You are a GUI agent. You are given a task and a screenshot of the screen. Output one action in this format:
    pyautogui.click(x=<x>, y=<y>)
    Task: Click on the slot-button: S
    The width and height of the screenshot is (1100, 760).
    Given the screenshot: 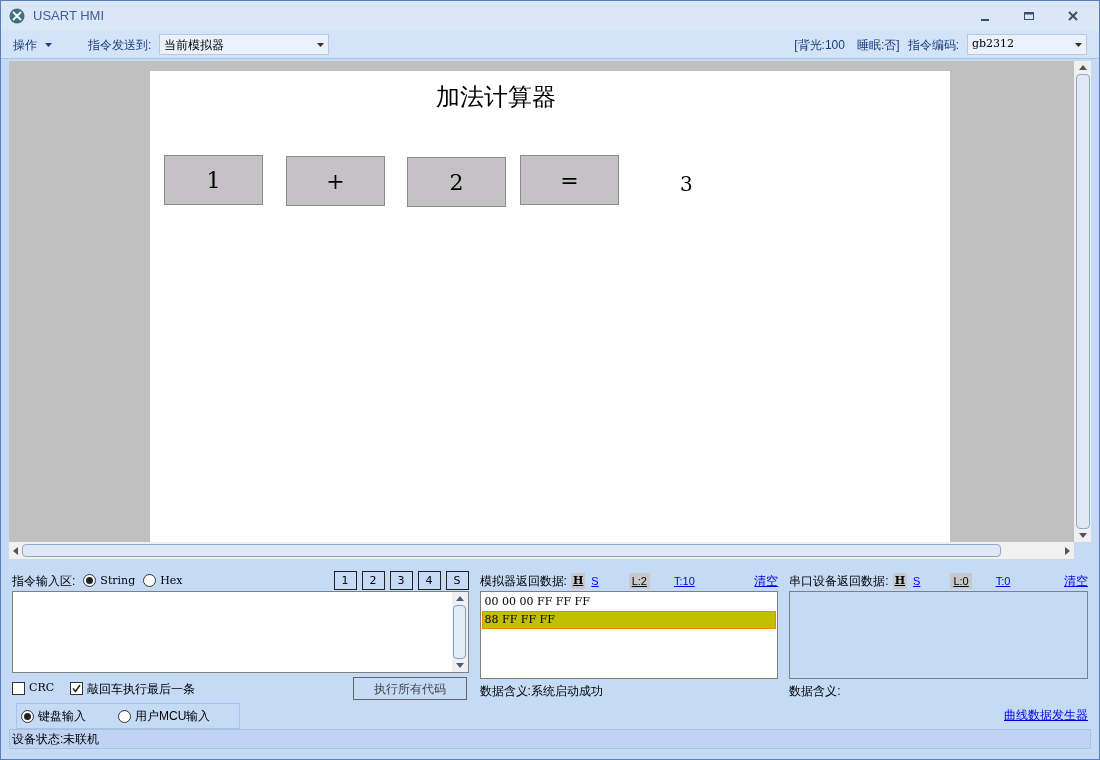 What is the action you would take?
    pyautogui.click(x=457, y=581)
    